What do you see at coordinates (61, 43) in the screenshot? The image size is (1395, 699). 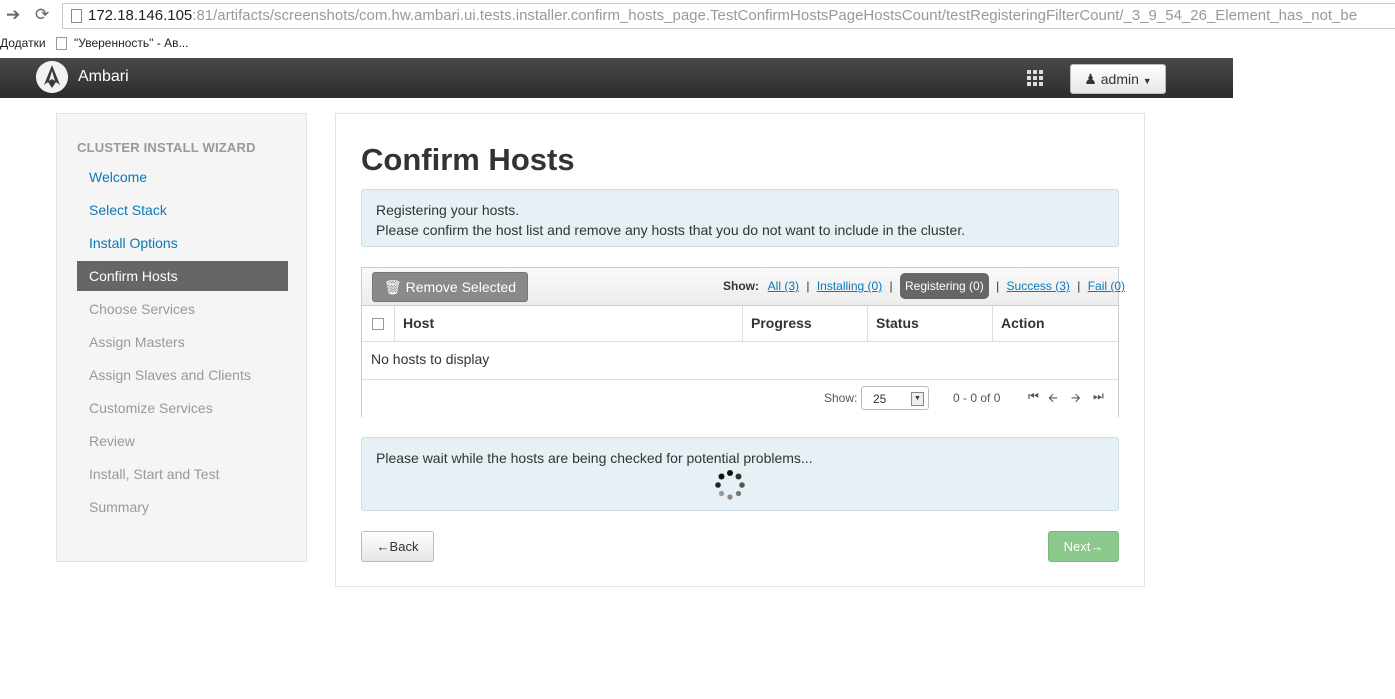 I see `bookmark-page-icon` at bounding box center [61, 43].